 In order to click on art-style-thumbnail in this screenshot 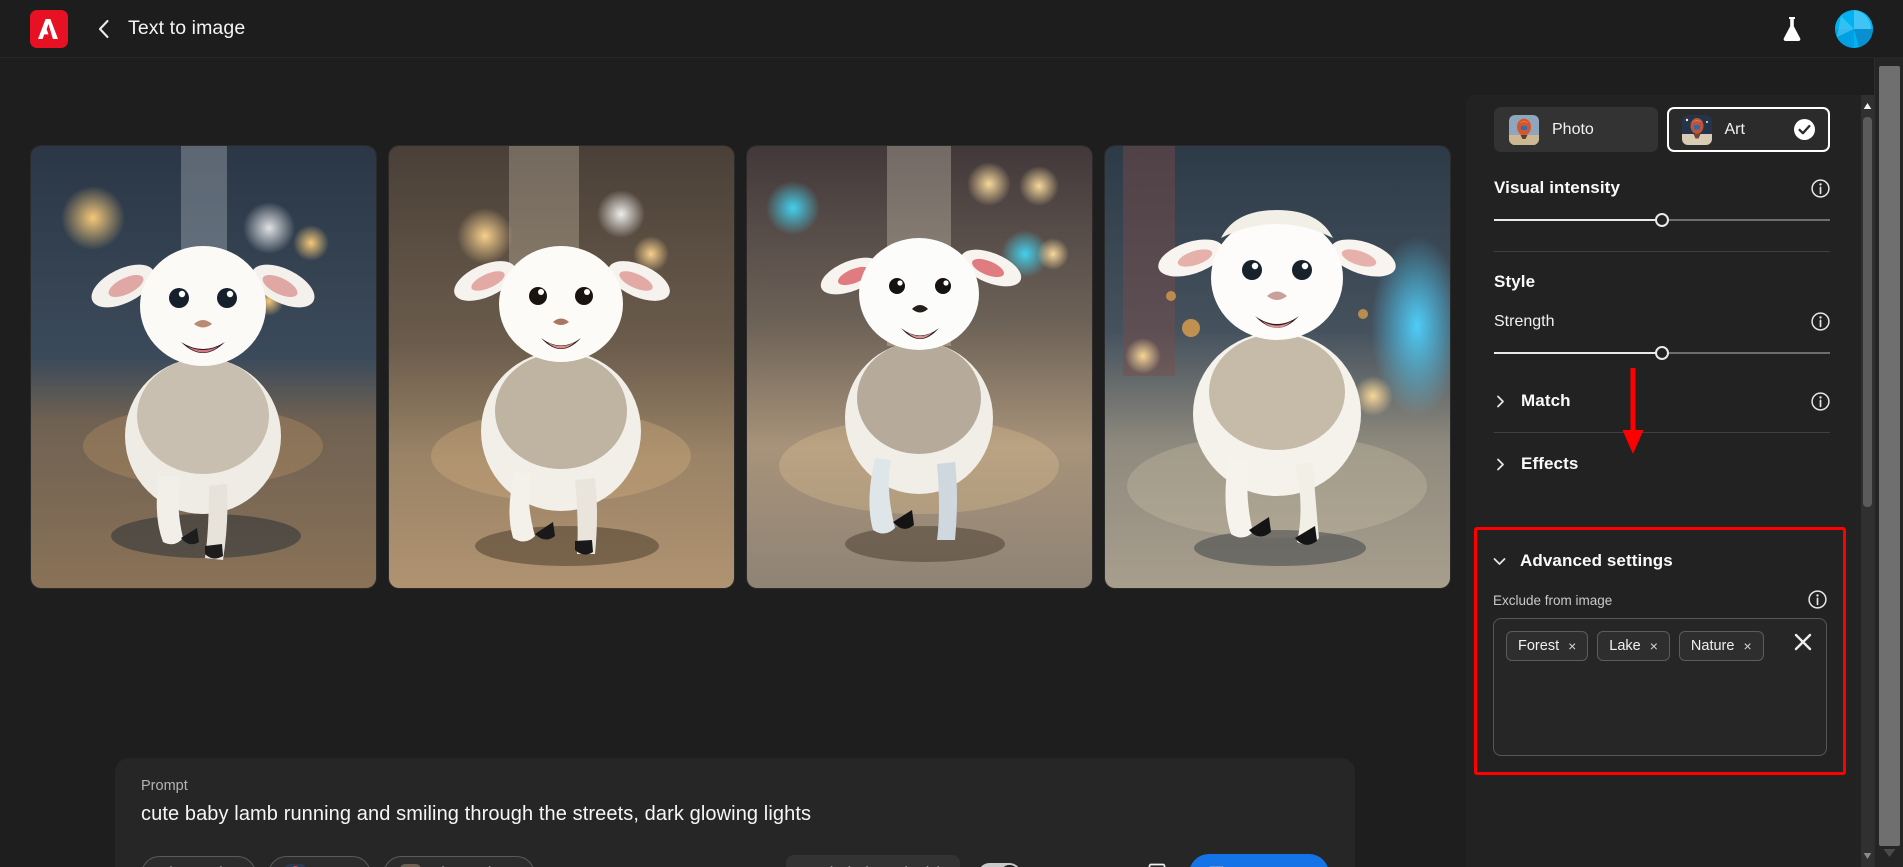, I will do `click(295, 865)`.